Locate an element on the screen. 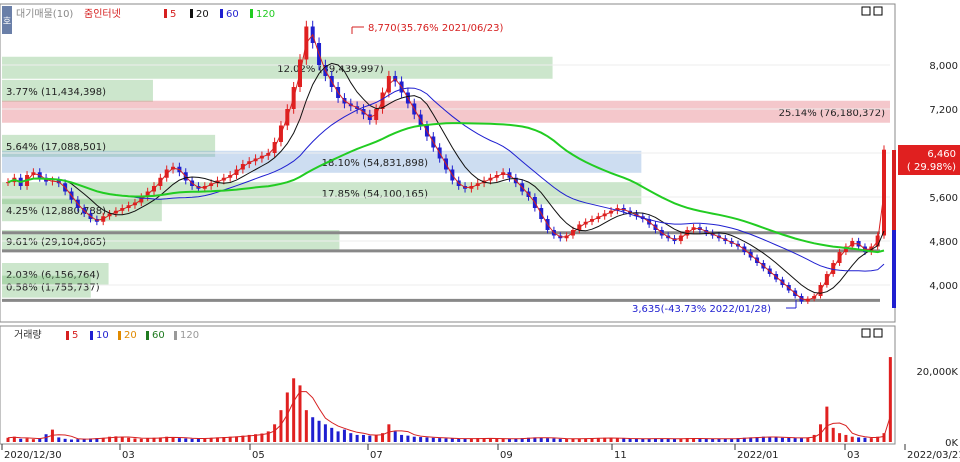  current-price: 6,460 is located at coordinates (941, 154).